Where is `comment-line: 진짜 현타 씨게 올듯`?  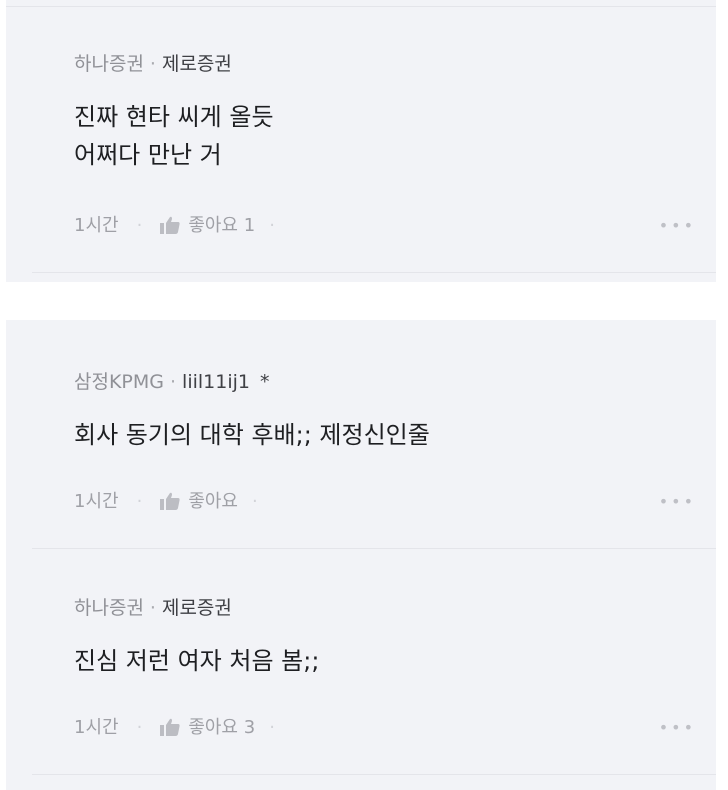
comment-line: 진짜 현타 씨게 올듯 is located at coordinates (174, 117).